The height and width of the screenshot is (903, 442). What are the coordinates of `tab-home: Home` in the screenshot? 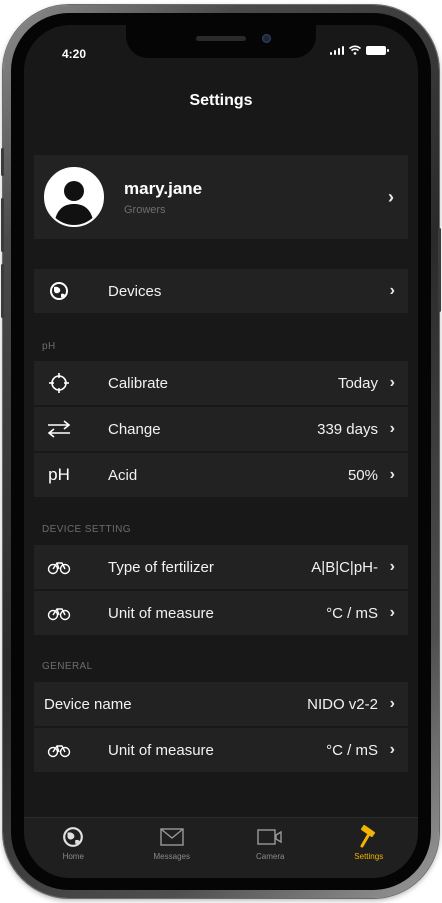 It's located at (73, 848).